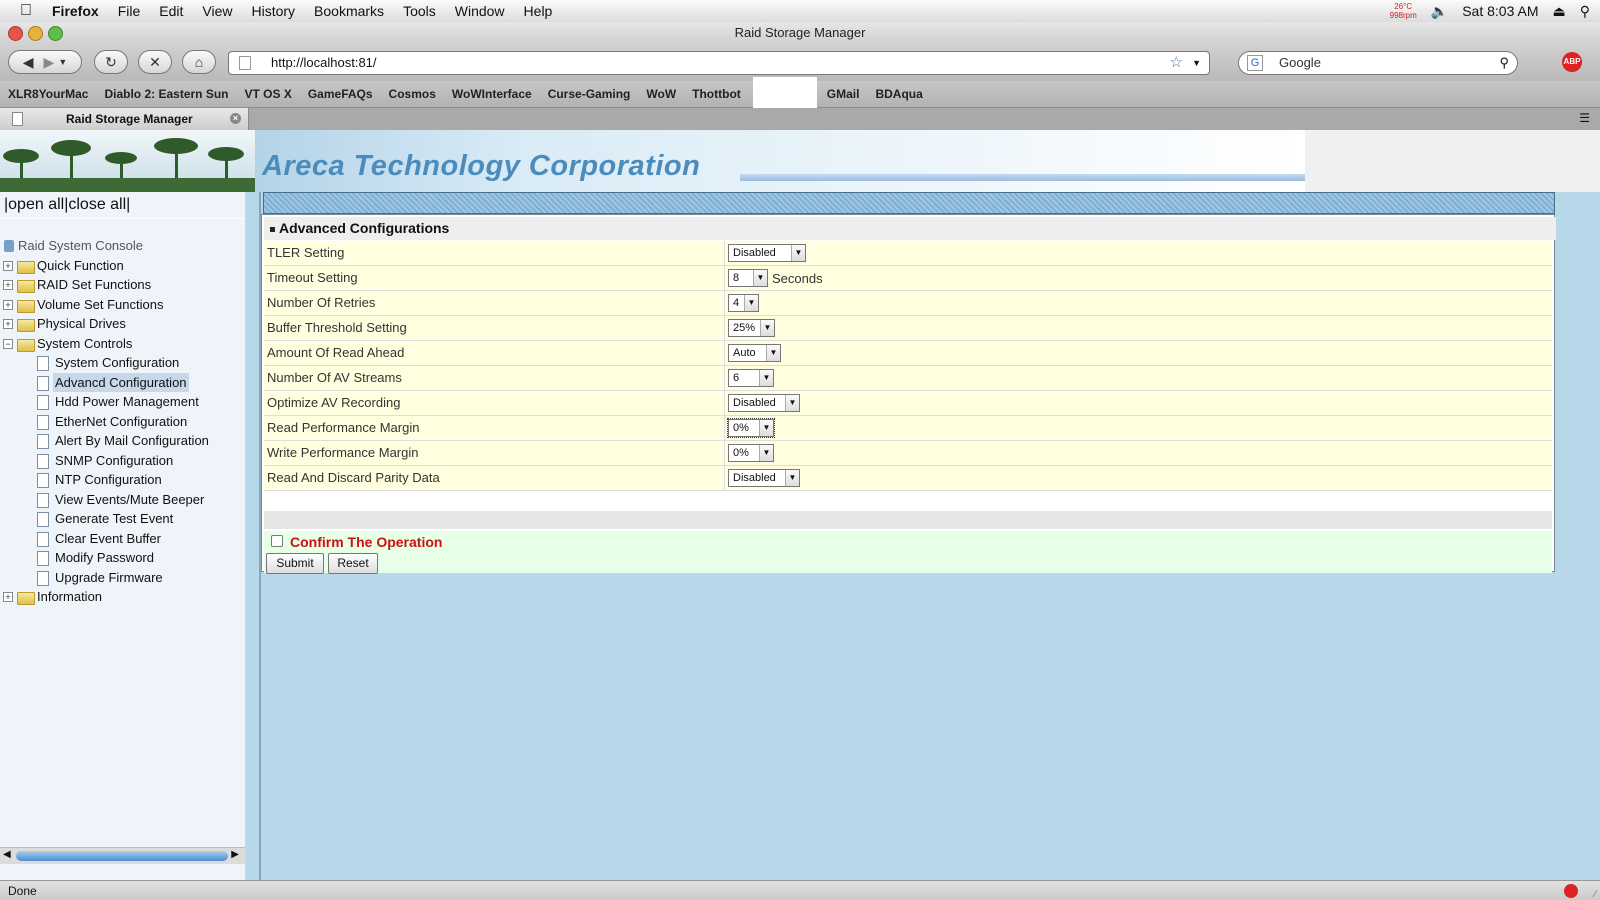 This screenshot has height=900, width=1600. What do you see at coordinates (122, 285) in the screenshot?
I see `tree-item-raid-set-functions: + RAID Set Functions` at bounding box center [122, 285].